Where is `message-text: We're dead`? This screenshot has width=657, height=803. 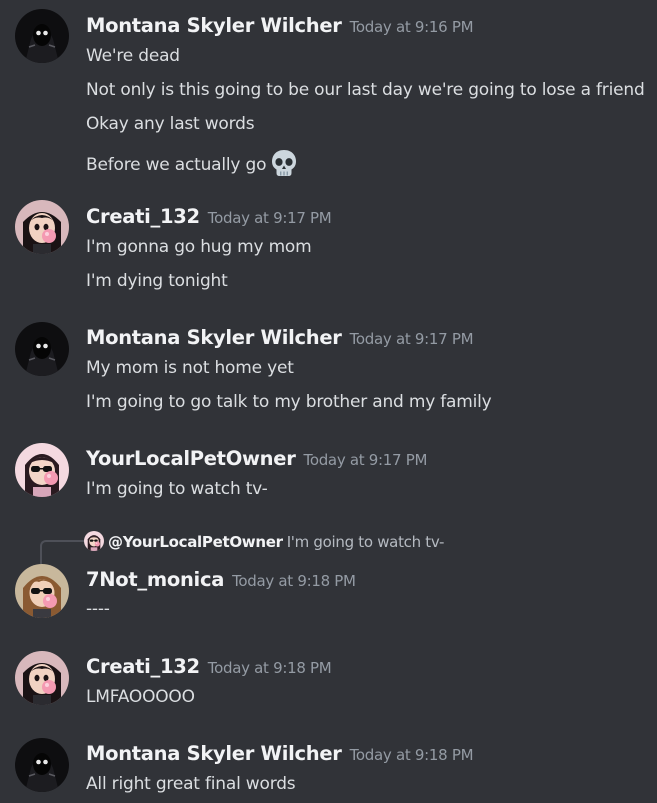
message-text: We're dead is located at coordinates (133, 56).